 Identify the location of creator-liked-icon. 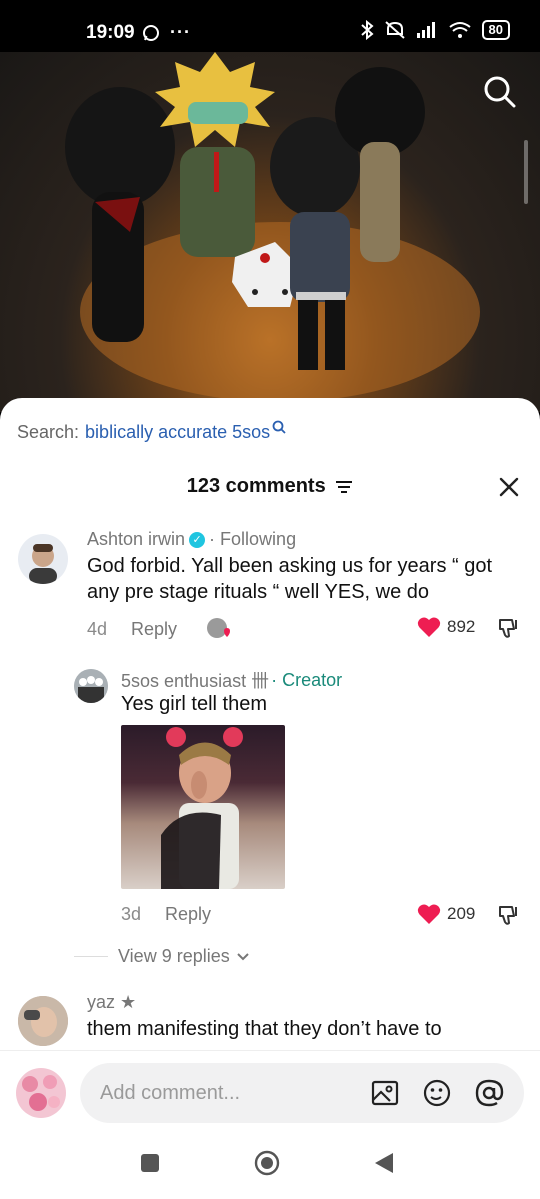
(220, 629).